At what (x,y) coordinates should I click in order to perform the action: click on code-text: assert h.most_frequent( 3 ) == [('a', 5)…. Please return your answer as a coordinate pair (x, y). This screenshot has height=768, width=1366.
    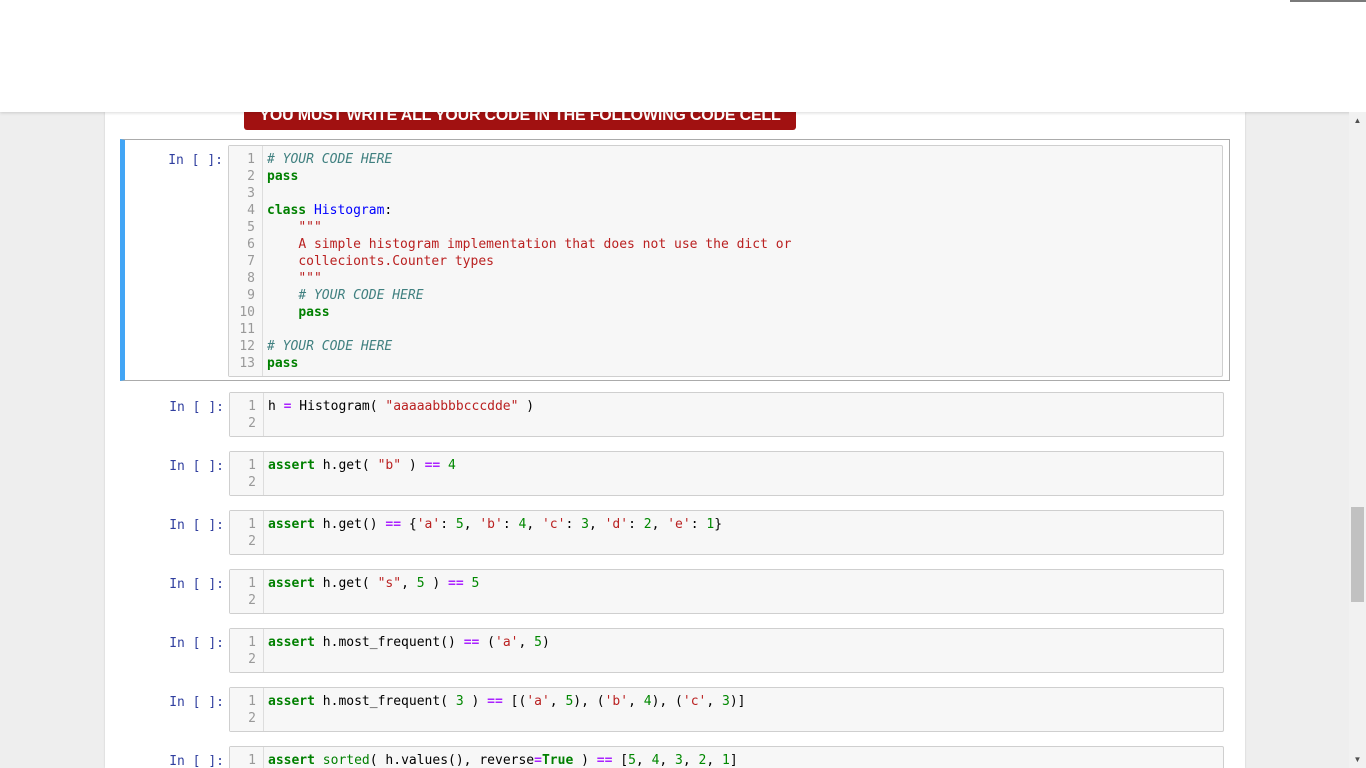
    Looking at the image, I should click on (507, 701).